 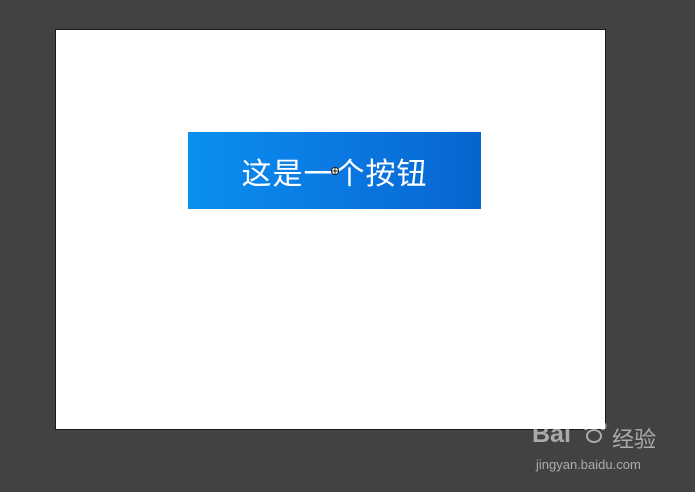 I want to click on paw-icon, so click(x=594, y=430).